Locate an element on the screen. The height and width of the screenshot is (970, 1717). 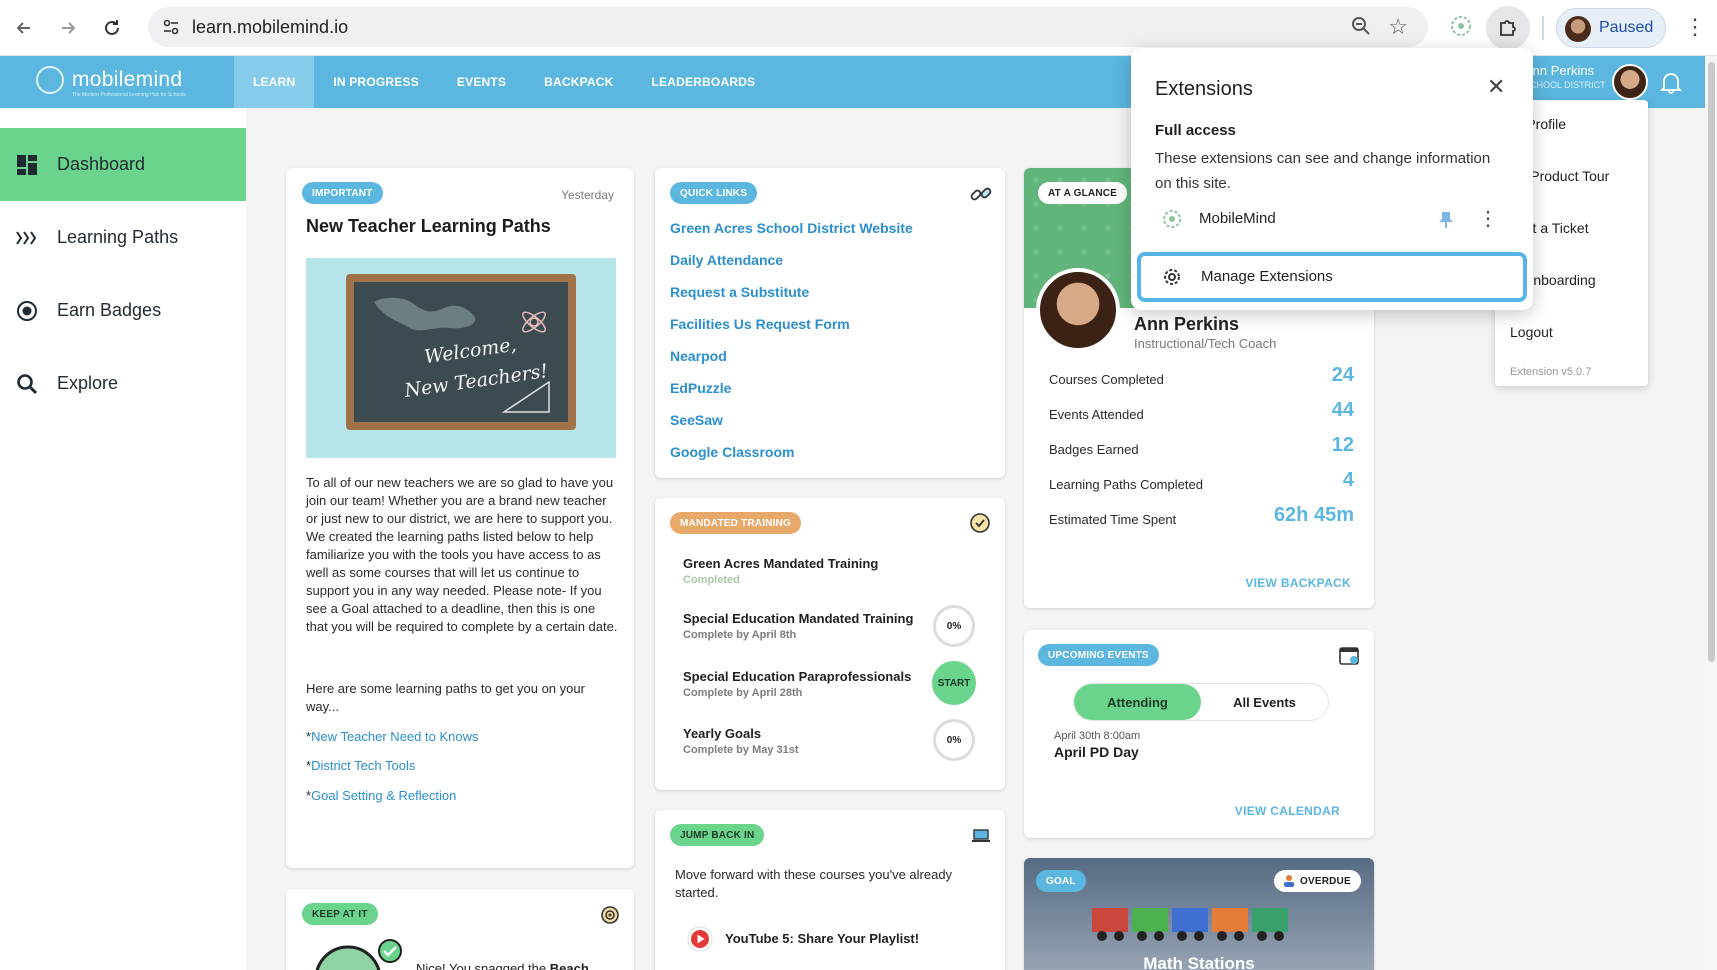
quick-link-district-website: Green Acres School District Website is located at coordinates (791, 236).